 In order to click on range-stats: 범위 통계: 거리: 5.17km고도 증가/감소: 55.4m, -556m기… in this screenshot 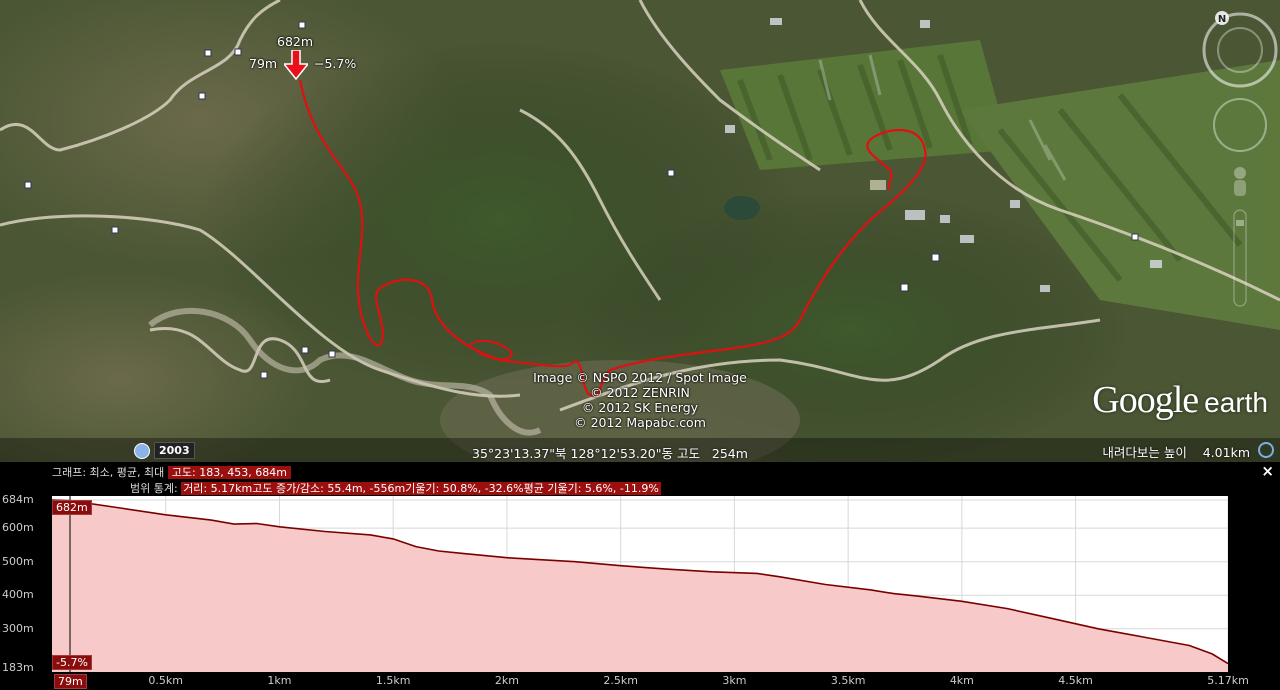, I will do `click(395, 488)`.